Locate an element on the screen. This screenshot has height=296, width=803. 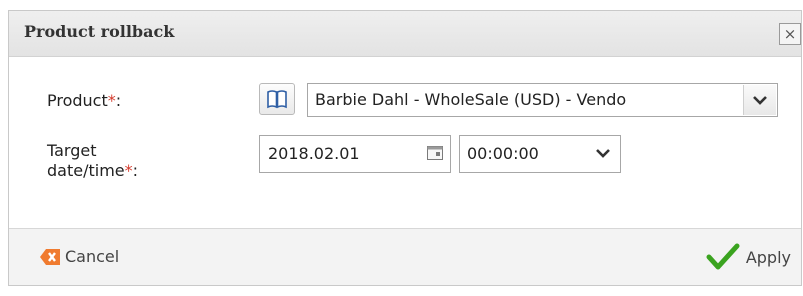
close-icon: × is located at coordinates (790, 34).